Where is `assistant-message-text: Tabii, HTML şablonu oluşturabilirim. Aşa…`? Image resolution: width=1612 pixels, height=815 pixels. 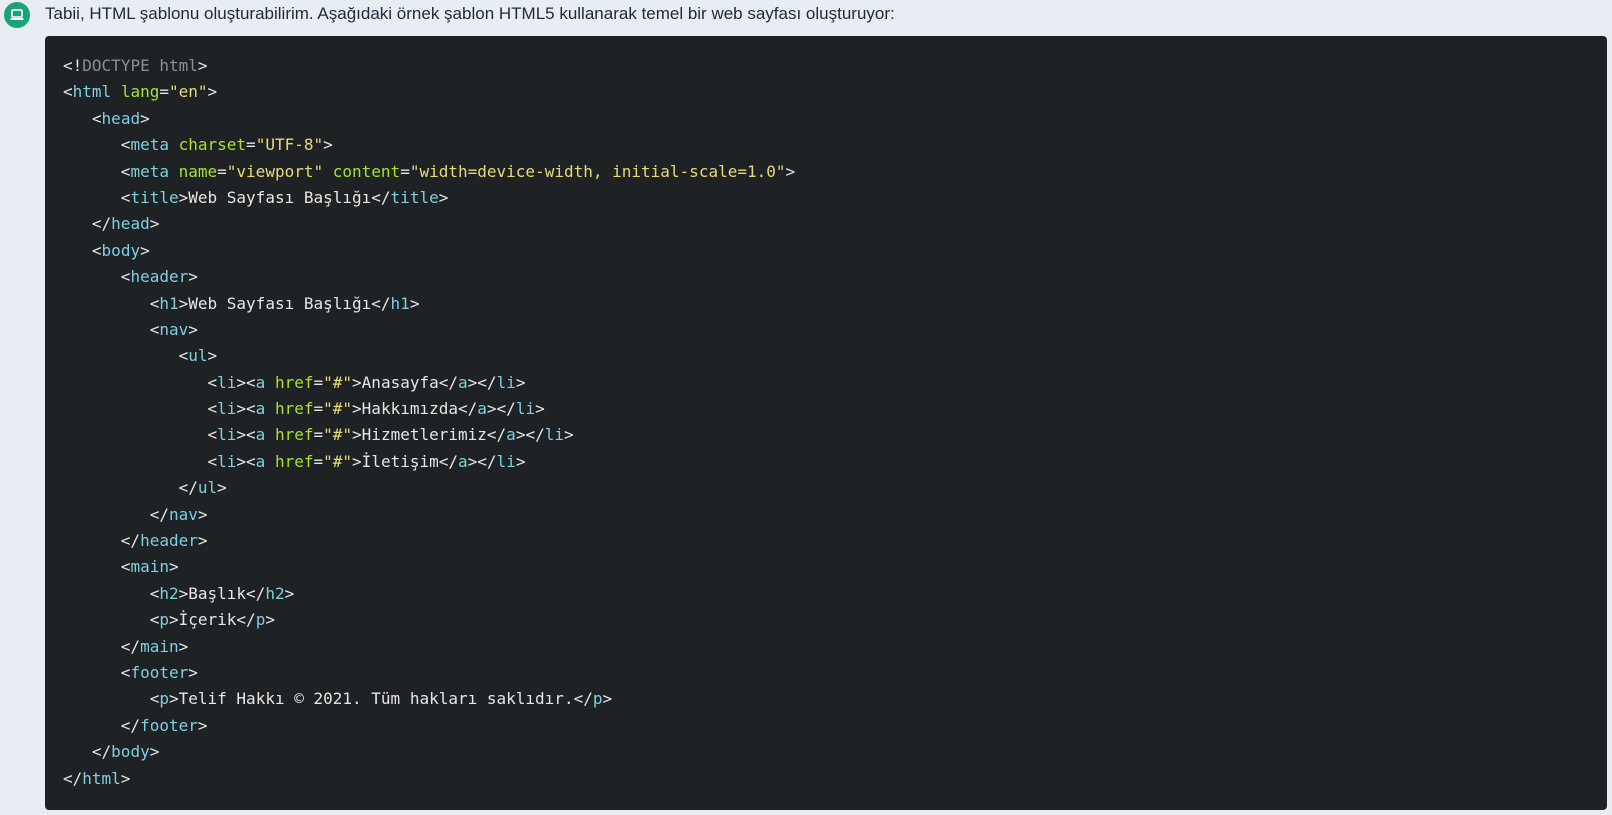
assistant-message-text: Tabii, HTML şablonu oluşturabilirim. Aşa… is located at coordinates (470, 13).